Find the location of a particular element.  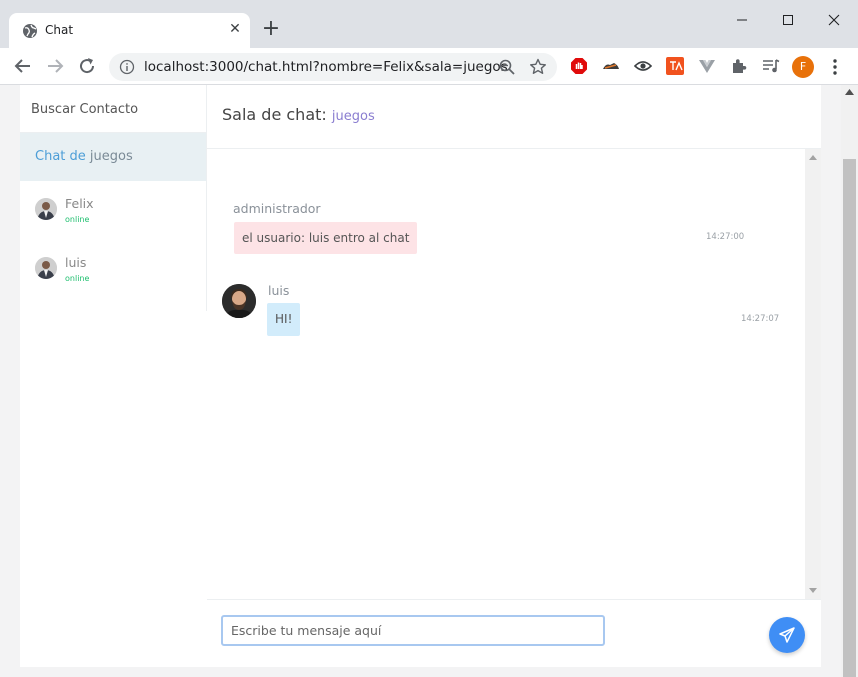

room-prefix: Chat de is located at coordinates (62, 156).